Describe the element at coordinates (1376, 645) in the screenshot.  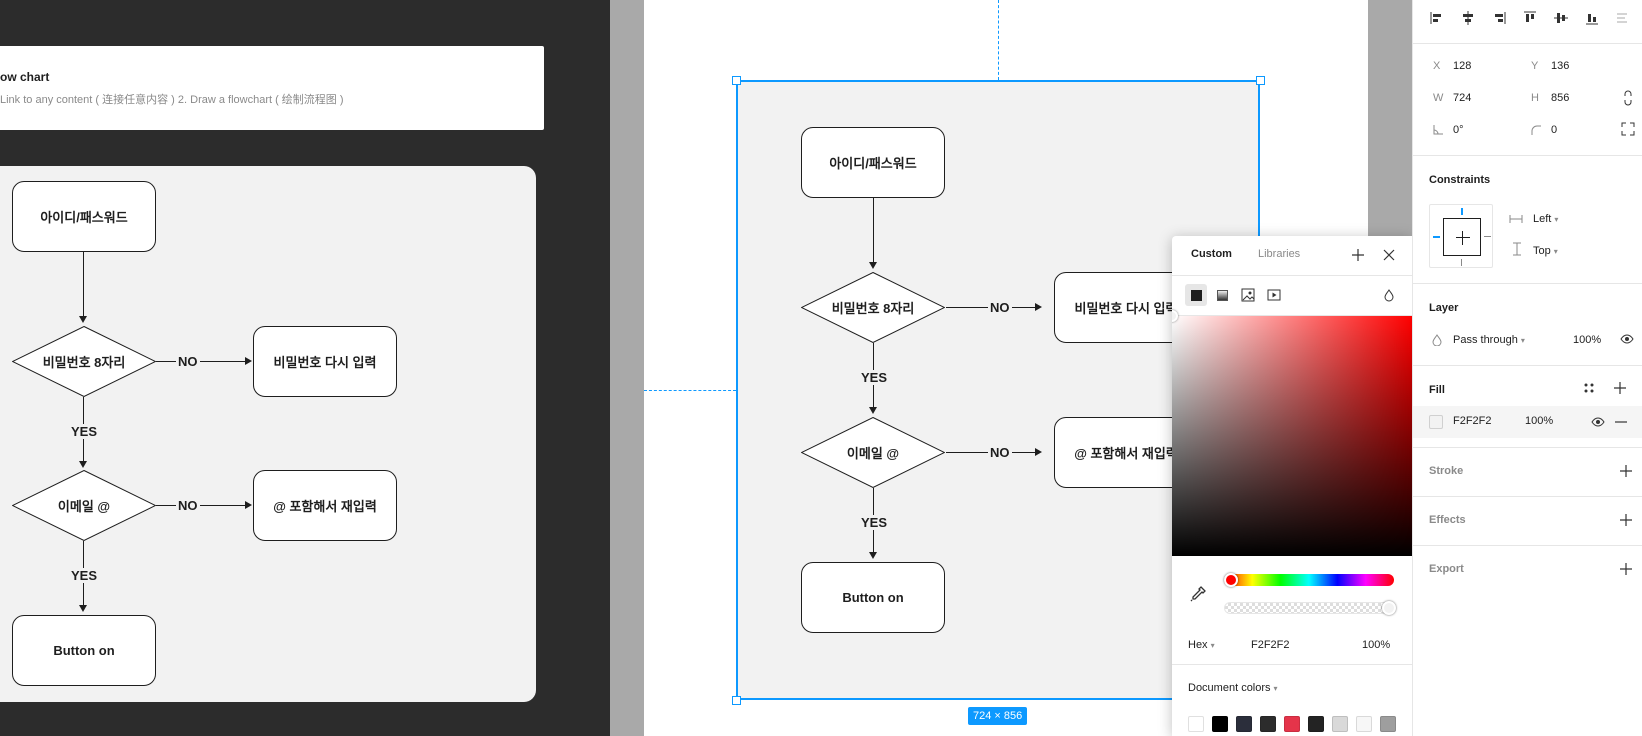
I see `opacity-input: 100%` at that location.